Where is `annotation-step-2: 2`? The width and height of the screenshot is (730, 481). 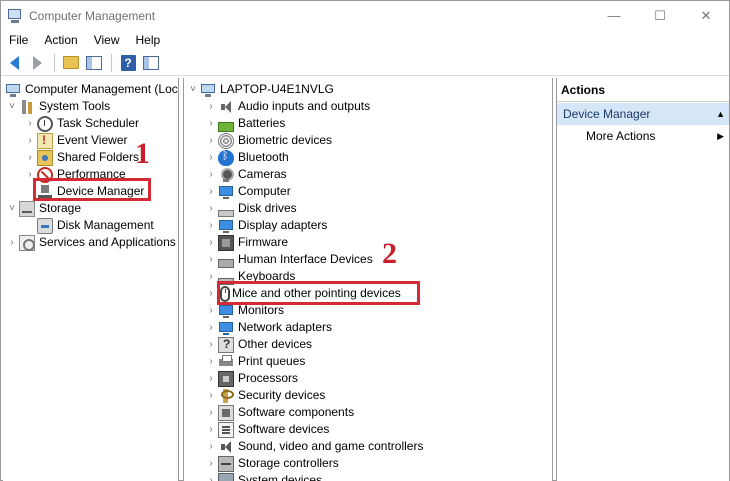
annotation-step-2: 2 is located at coordinates (389, 253).